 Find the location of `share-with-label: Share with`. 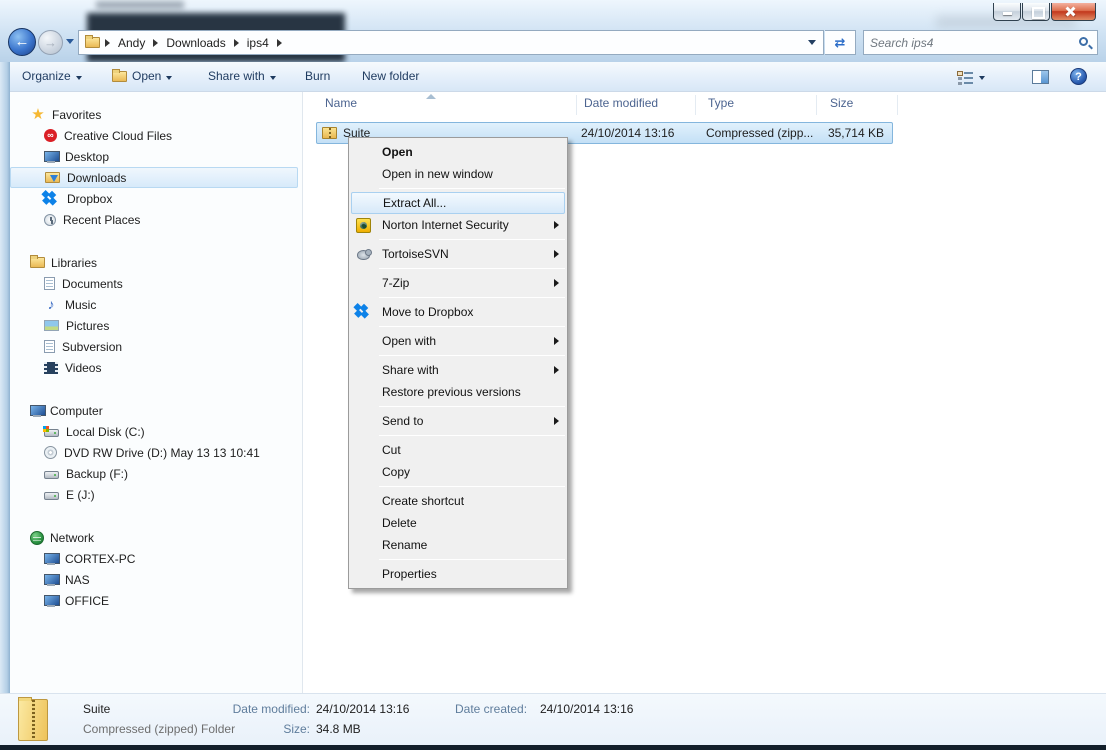

share-with-label: Share with is located at coordinates (236, 76).